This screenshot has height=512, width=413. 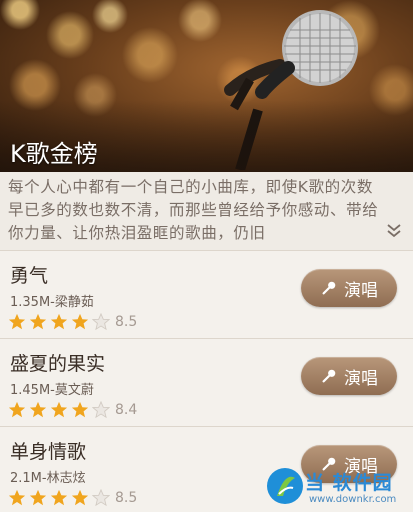 I want to click on song-title: 单身情歌, so click(x=48, y=452).